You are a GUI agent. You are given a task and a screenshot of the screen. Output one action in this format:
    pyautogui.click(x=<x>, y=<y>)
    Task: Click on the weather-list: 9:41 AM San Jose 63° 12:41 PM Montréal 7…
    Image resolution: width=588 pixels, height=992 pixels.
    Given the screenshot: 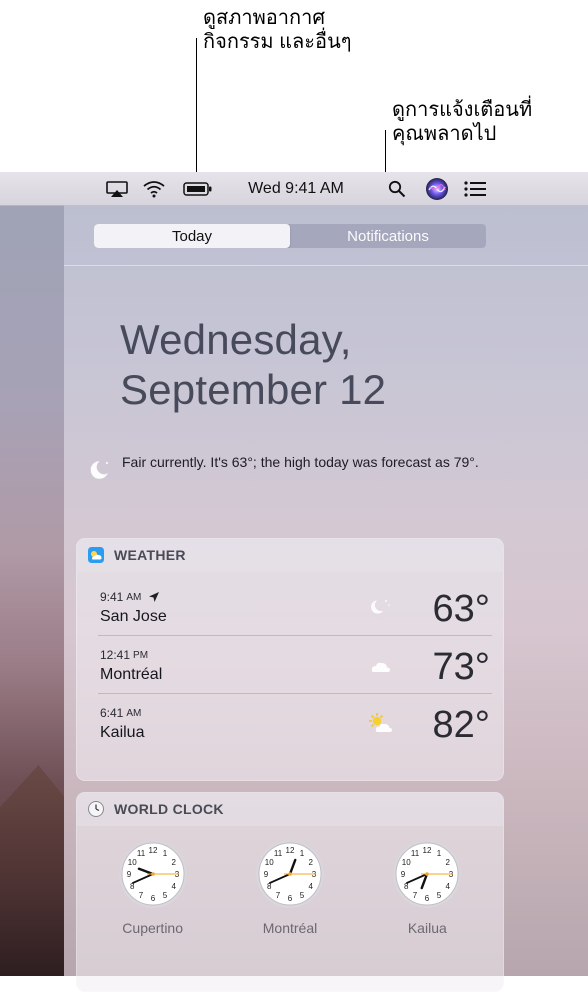 What is the action you would take?
    pyautogui.click(x=290, y=661)
    